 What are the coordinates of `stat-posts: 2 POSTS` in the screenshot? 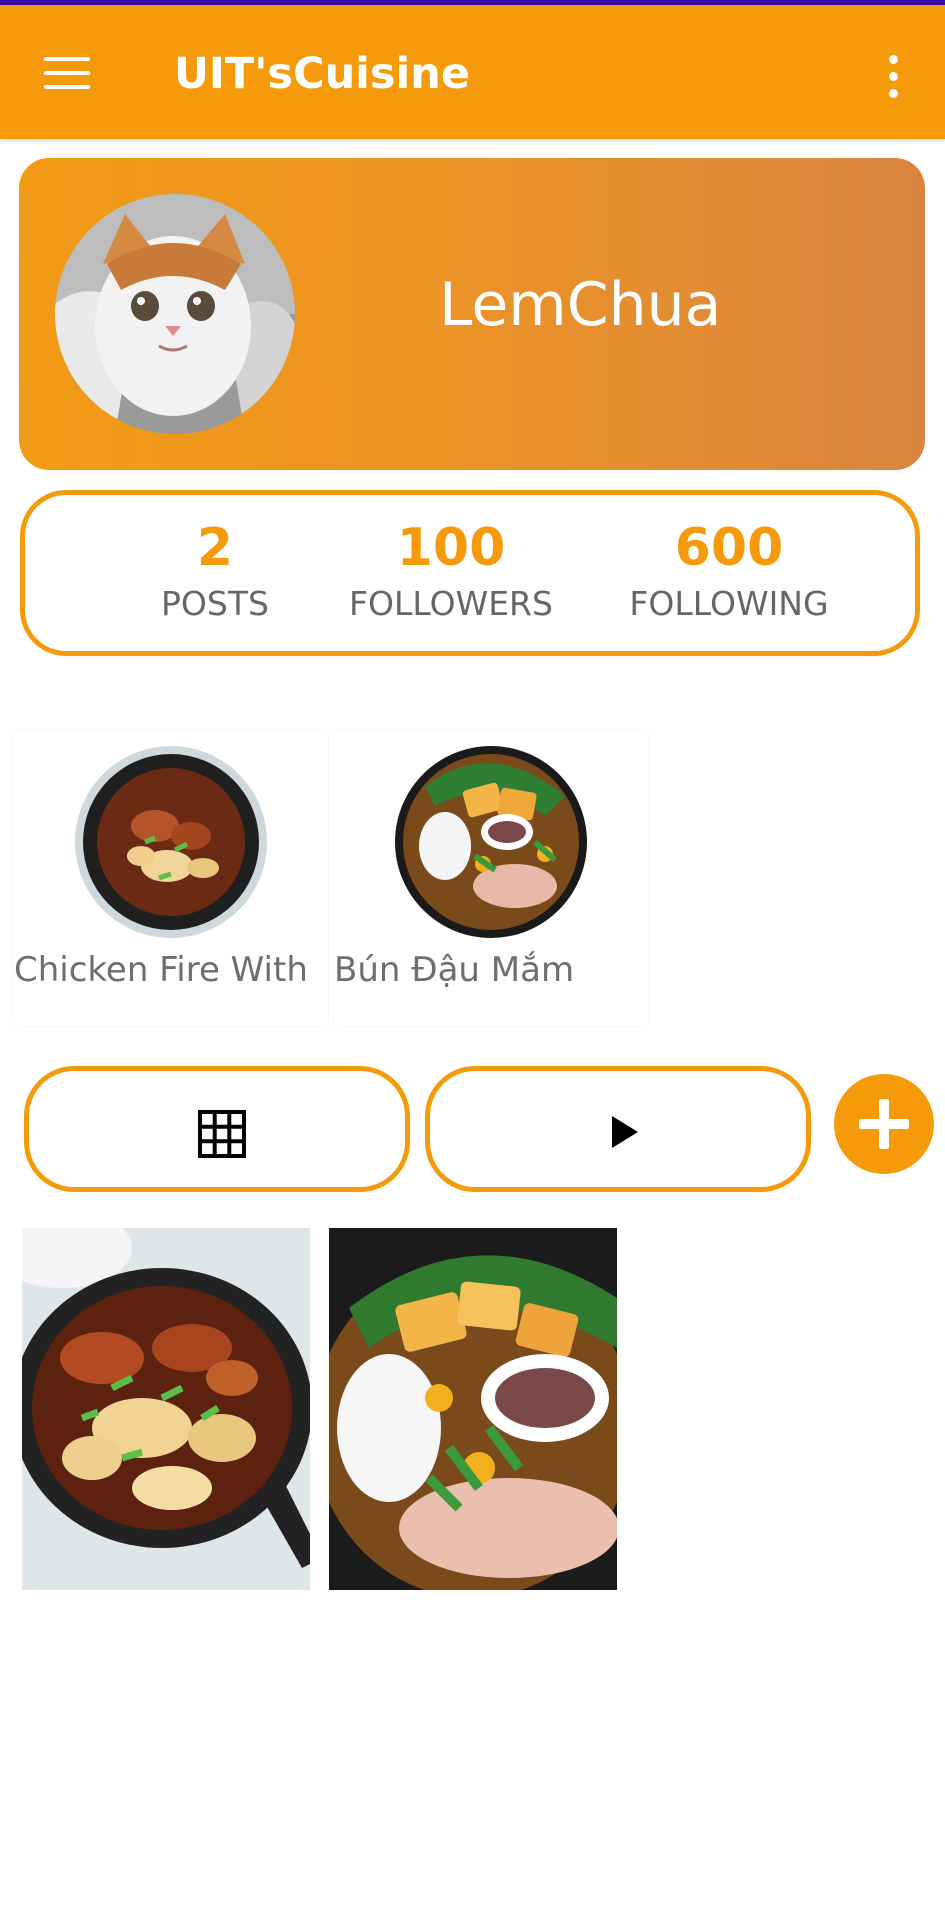 It's located at (215, 573).